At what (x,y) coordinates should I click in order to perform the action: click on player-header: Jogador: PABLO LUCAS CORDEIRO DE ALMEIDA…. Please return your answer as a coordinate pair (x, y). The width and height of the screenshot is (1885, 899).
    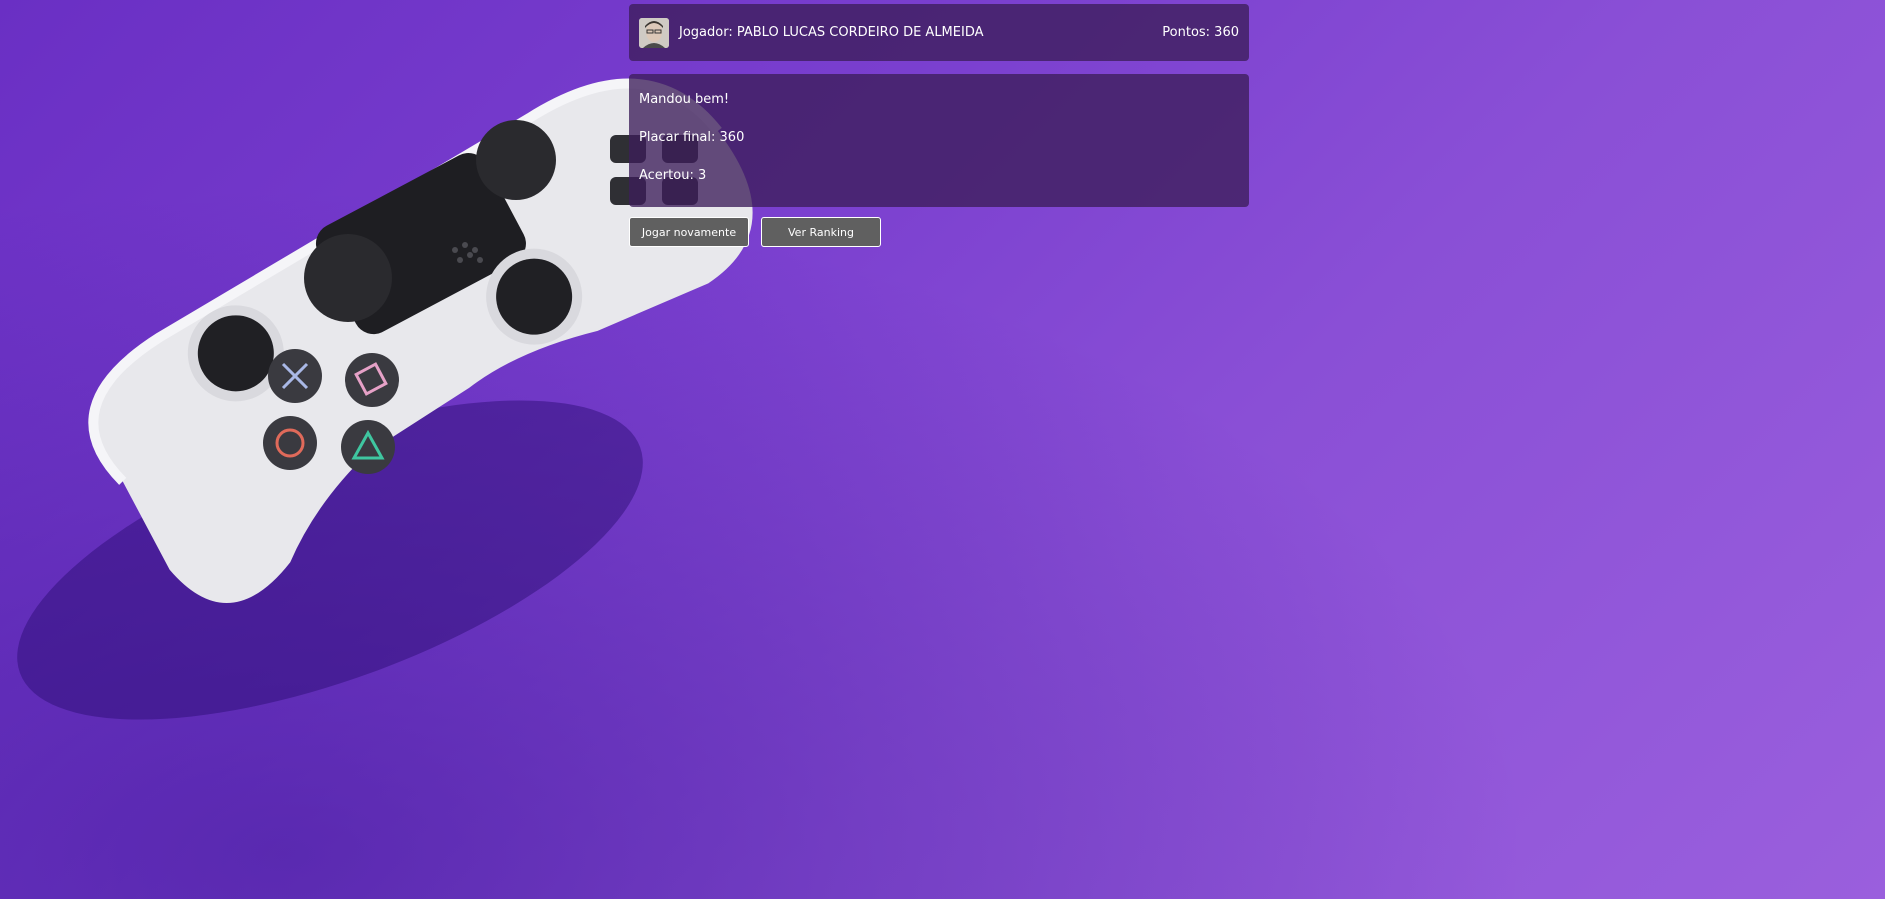
    Looking at the image, I should click on (939, 32).